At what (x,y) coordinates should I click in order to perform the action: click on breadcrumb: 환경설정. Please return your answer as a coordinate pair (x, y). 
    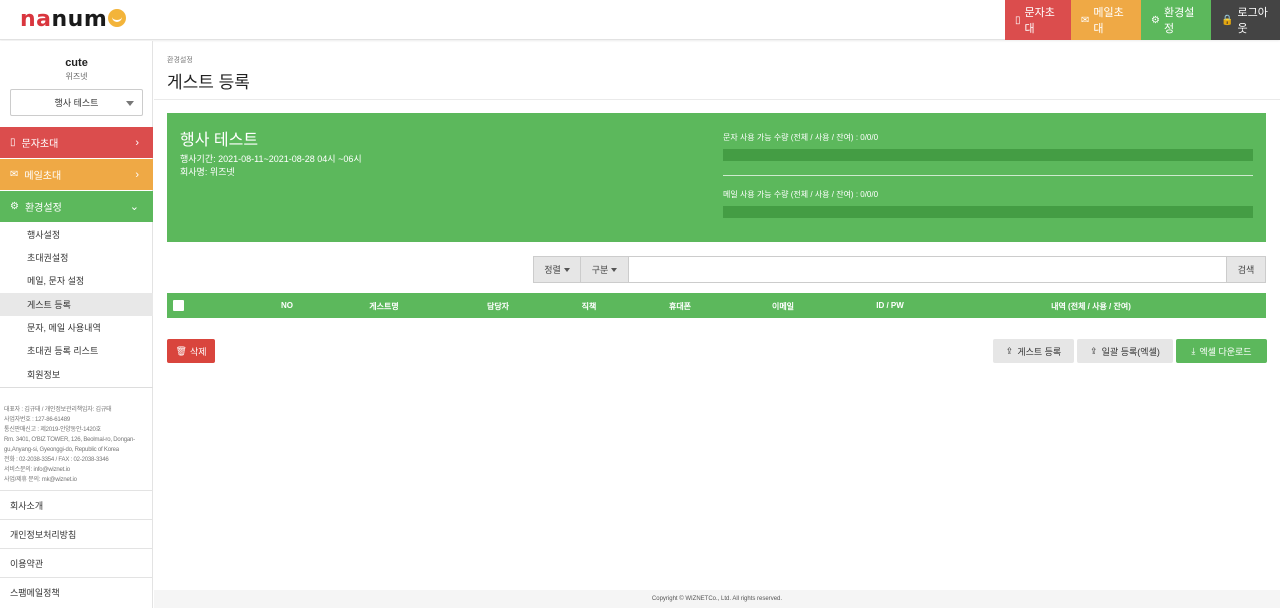
    Looking at the image, I should click on (180, 60).